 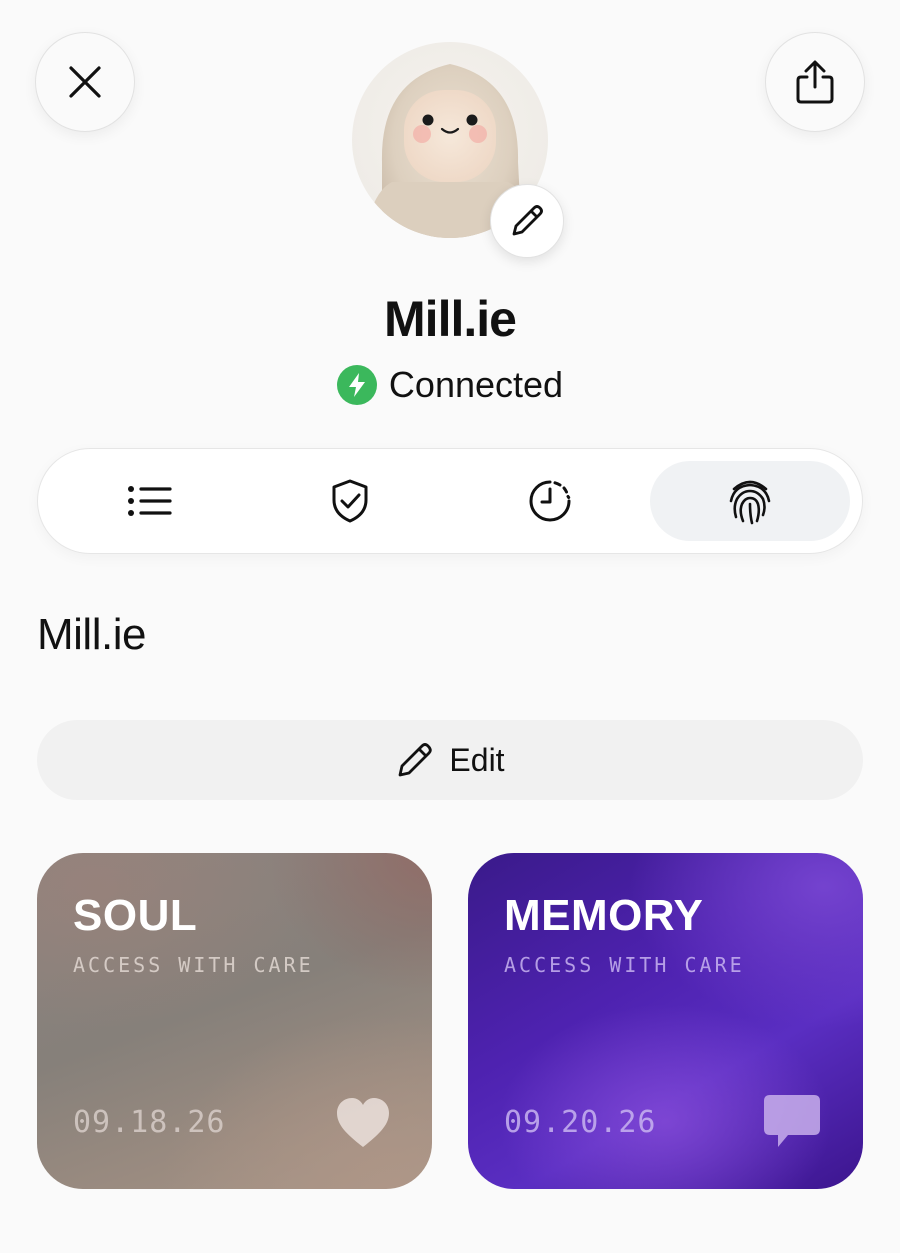 I want to click on tab-identity, so click(x=750, y=501).